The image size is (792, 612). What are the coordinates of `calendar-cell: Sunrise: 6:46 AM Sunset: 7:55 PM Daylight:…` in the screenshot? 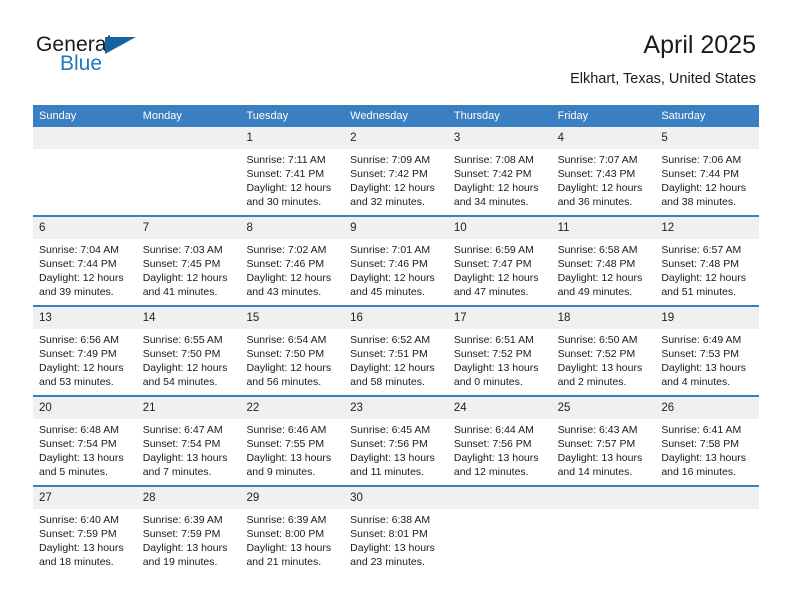 It's located at (292, 452).